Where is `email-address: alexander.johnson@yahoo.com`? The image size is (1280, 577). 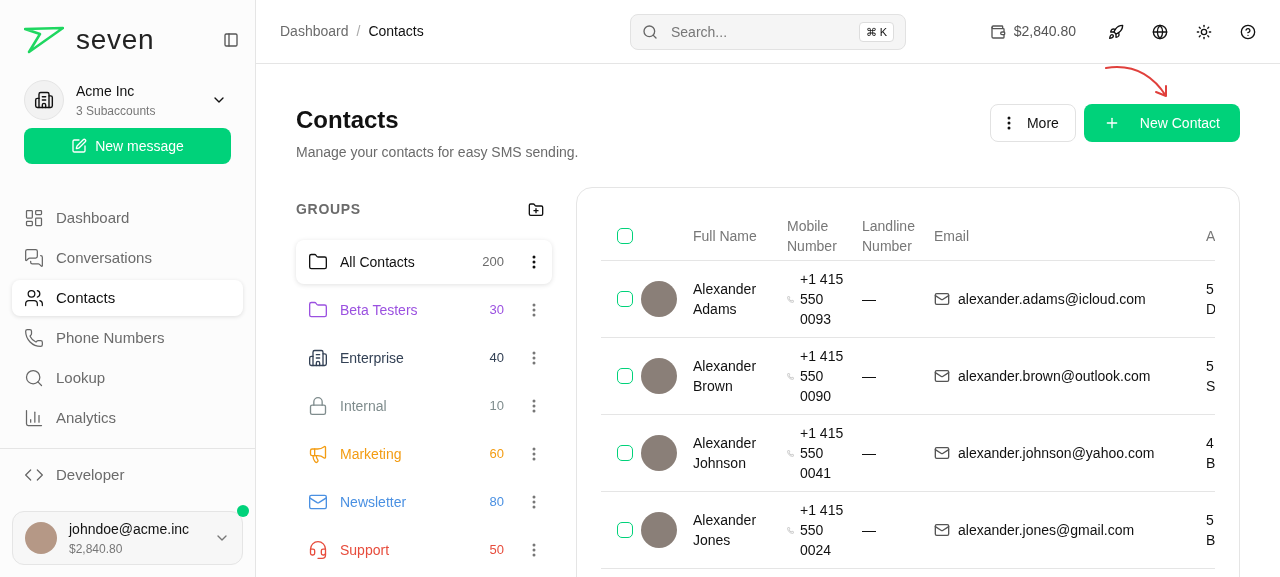 email-address: alexander.johnson@yahoo.com is located at coordinates (1056, 453).